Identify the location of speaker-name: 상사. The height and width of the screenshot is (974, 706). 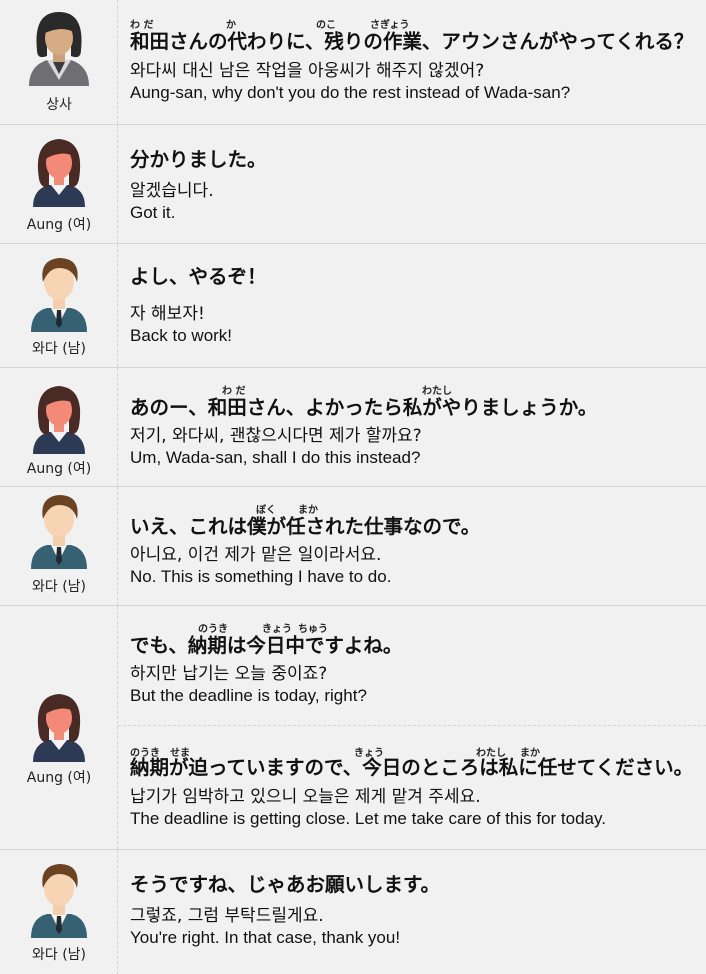
(59, 105).